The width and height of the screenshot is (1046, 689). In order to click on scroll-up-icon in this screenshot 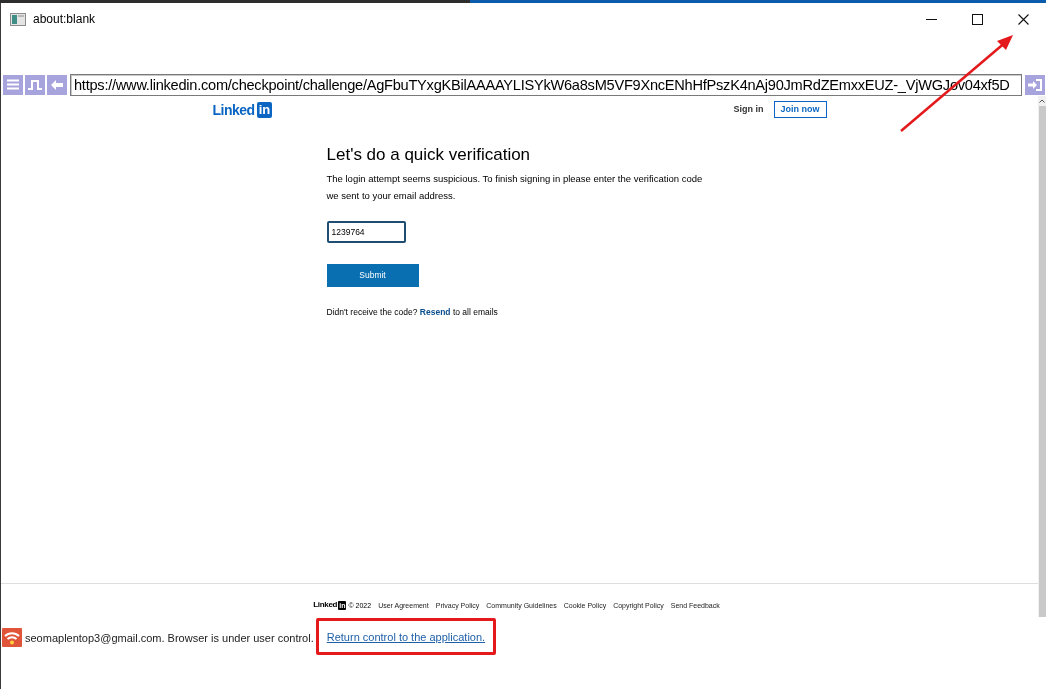, I will do `click(1042, 101)`.